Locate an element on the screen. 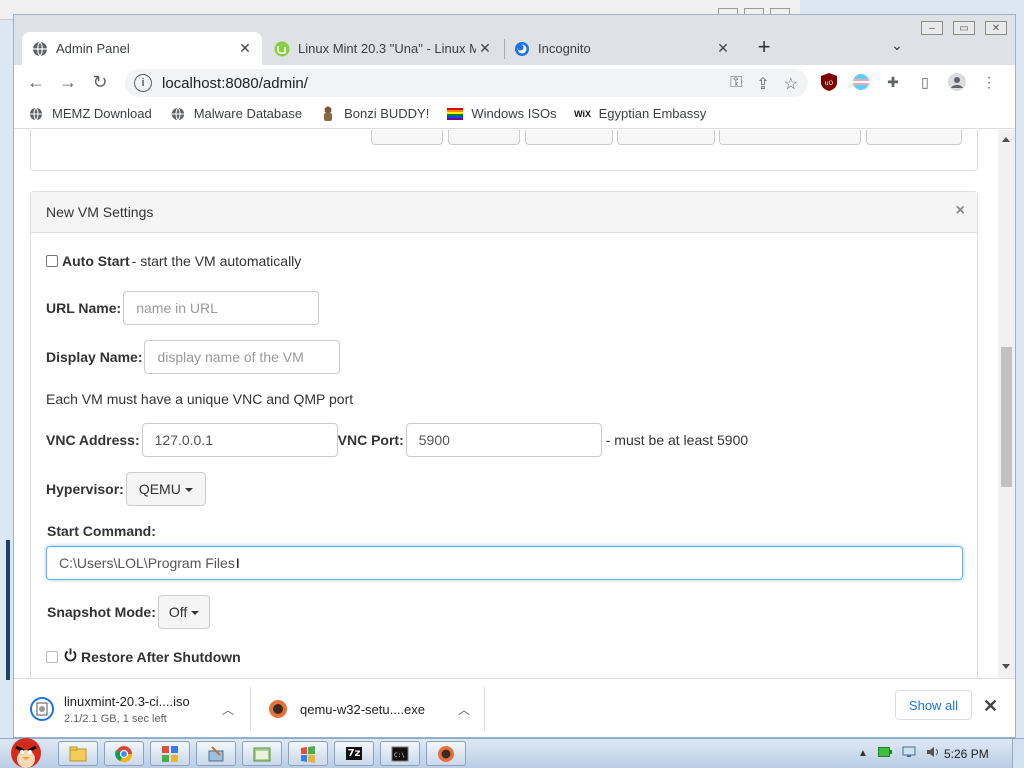  bookmark-label: Windows ISOs is located at coordinates (514, 113).